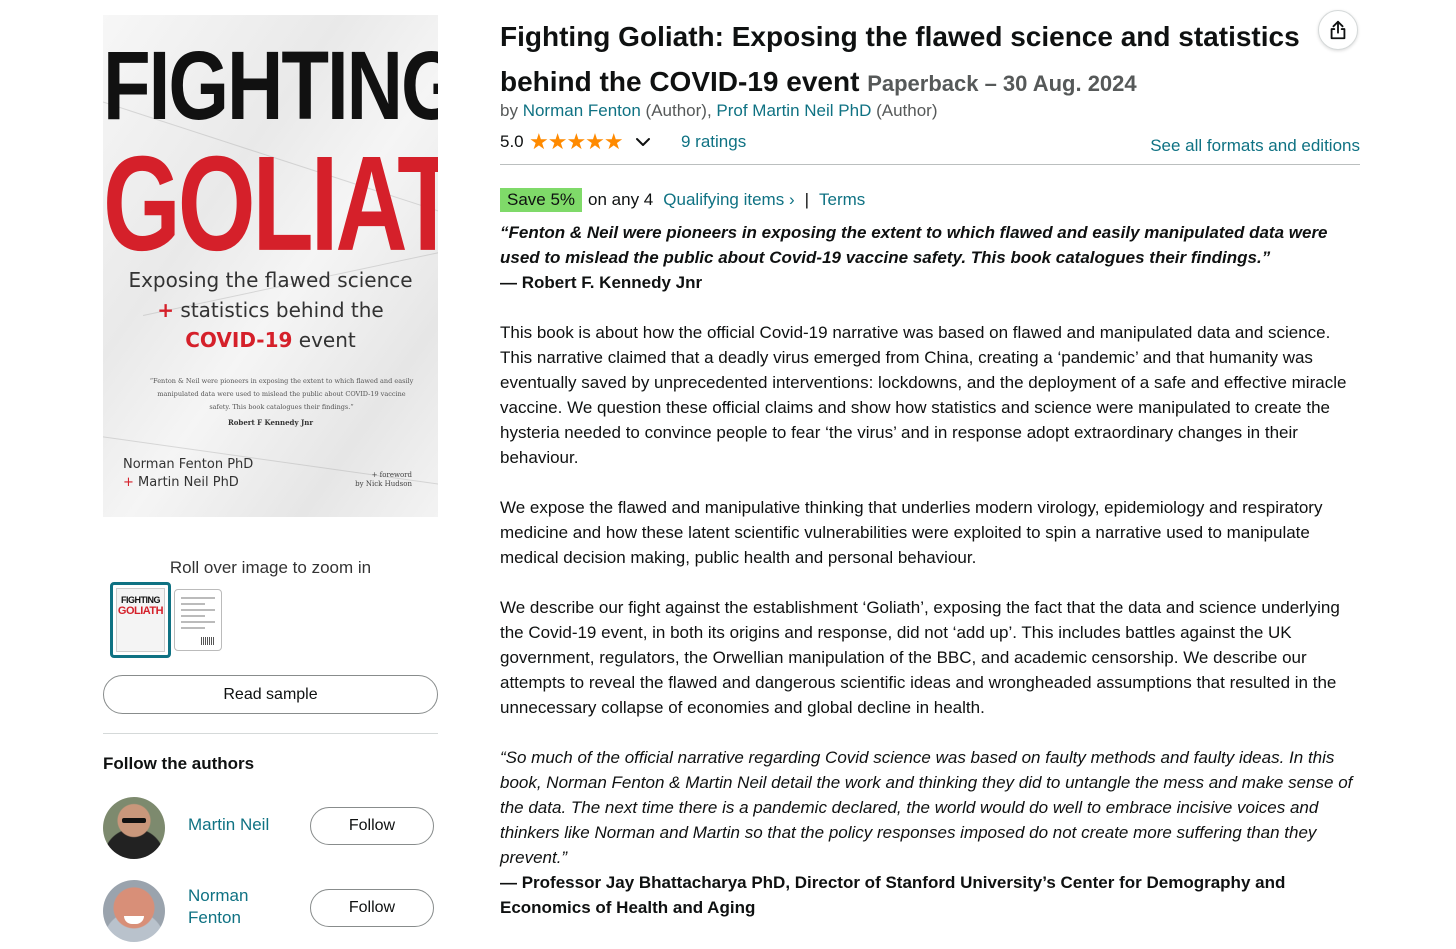  What do you see at coordinates (793, 110) in the screenshot?
I see `author-link-martin-neil-byline: Prof Martin Neil PhD` at bounding box center [793, 110].